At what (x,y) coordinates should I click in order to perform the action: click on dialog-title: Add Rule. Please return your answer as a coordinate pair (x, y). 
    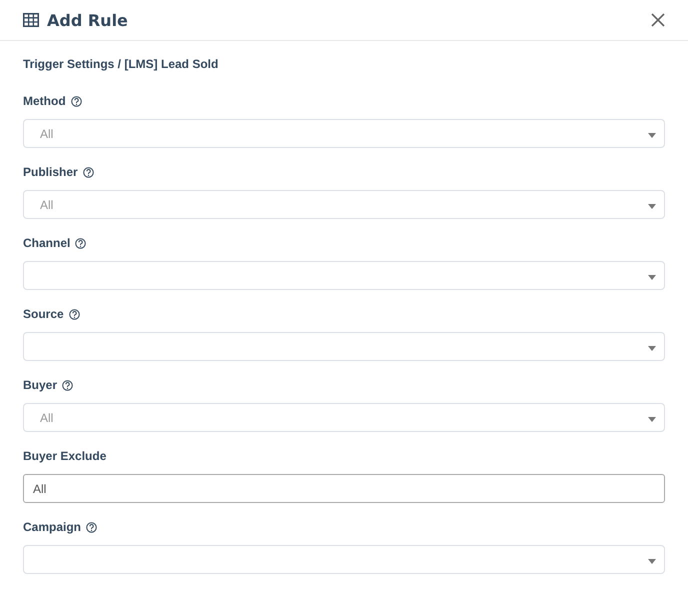
    Looking at the image, I should click on (87, 20).